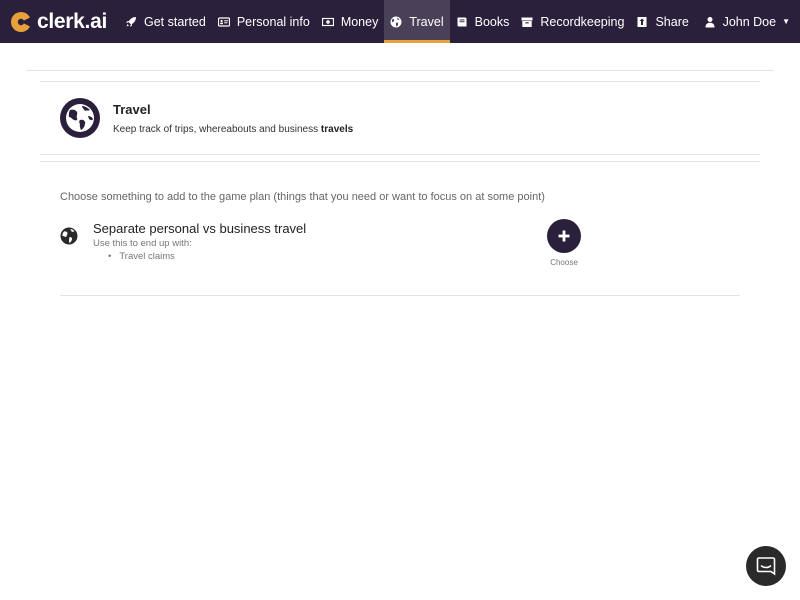 This screenshot has width=800, height=600. I want to click on outcome-list: Travel claims, so click(141, 256).